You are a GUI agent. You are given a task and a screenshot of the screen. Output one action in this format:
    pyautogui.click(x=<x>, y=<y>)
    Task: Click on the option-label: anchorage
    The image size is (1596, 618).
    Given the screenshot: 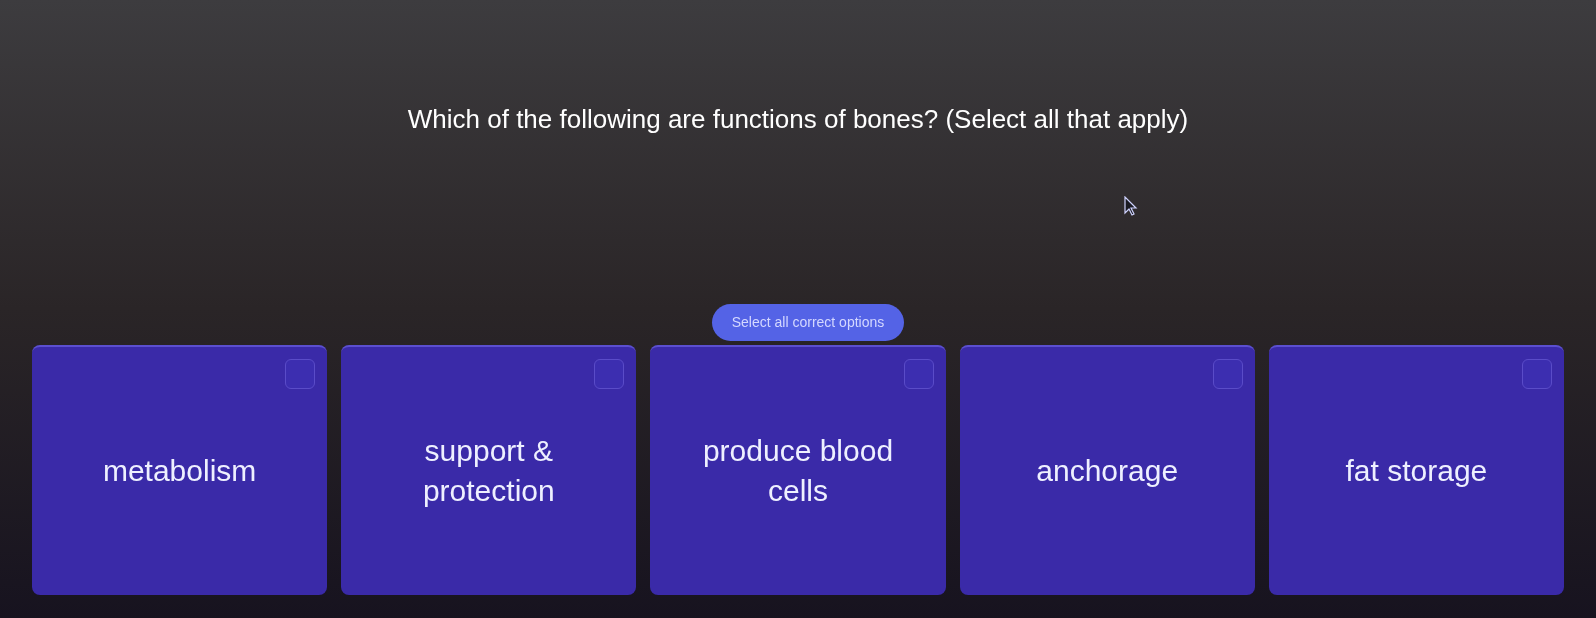 What is the action you would take?
    pyautogui.click(x=1107, y=471)
    